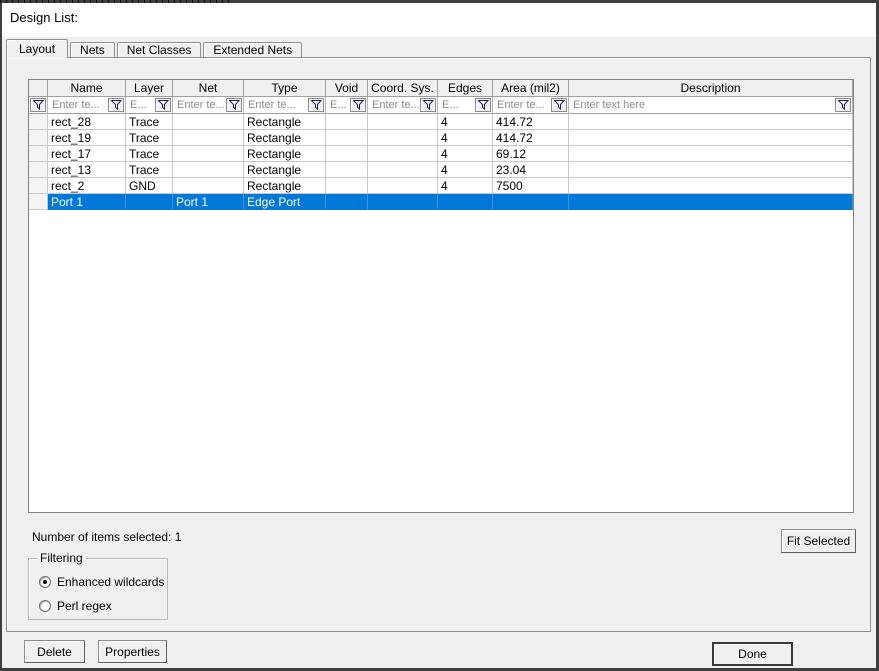 This screenshot has height=671, width=879. What do you see at coordinates (752, 654) in the screenshot?
I see `done-button: Done` at bounding box center [752, 654].